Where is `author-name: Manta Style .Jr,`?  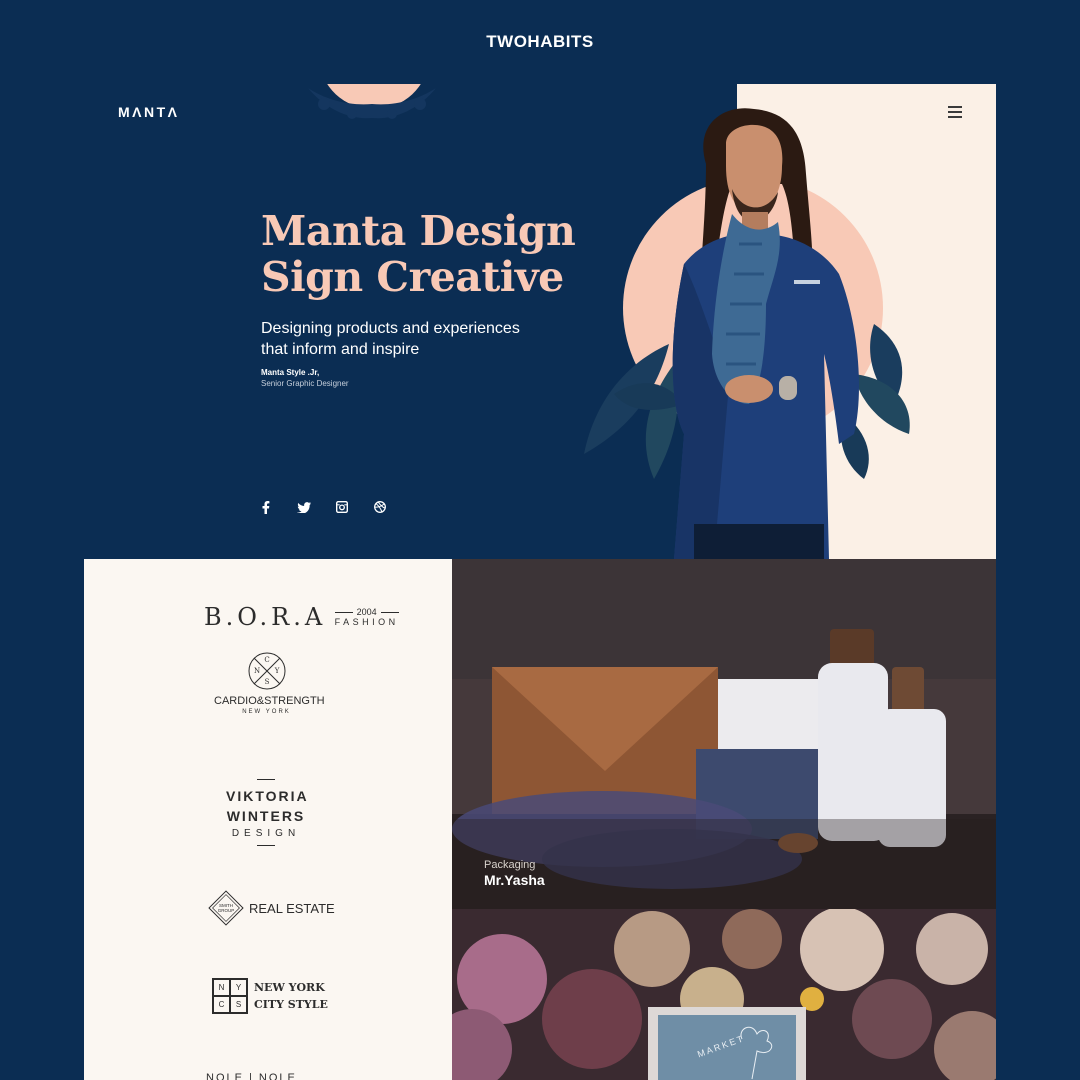 author-name: Manta Style .Jr, is located at coordinates (290, 372).